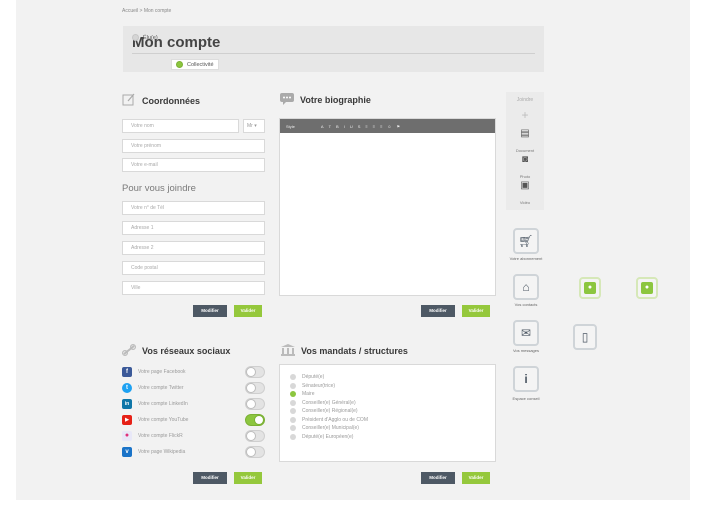  I want to click on toolbar-size: T, so click(330, 126).